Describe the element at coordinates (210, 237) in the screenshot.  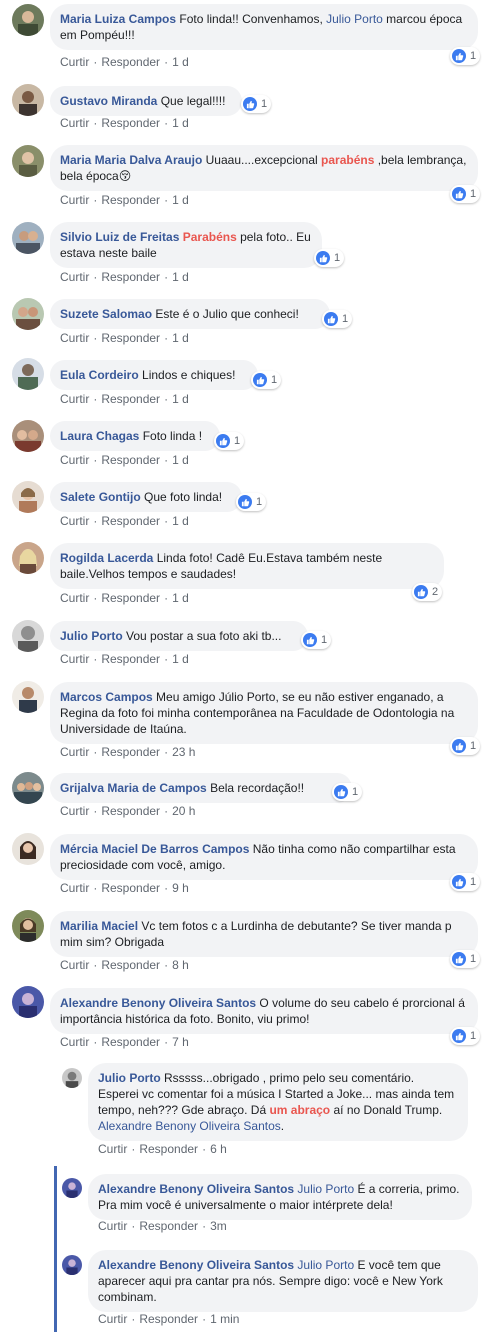
I see `highlight-text: Parabéns` at that location.